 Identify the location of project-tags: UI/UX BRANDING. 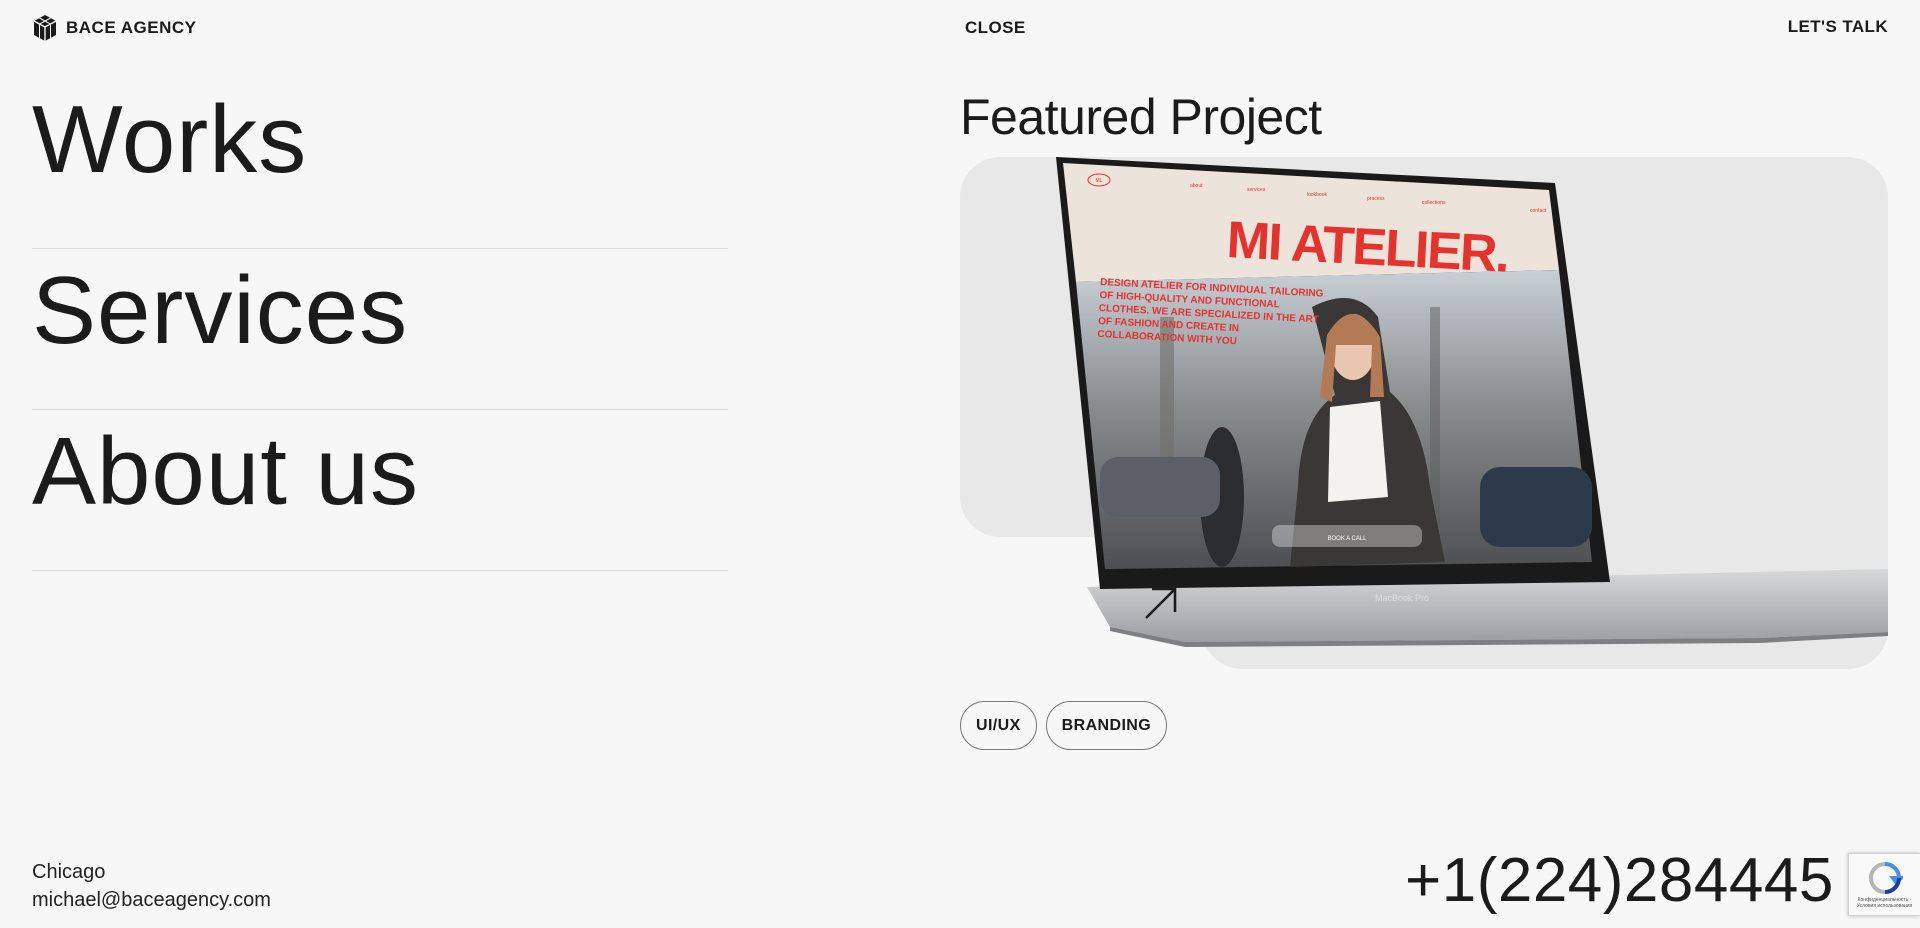
(1064, 725).